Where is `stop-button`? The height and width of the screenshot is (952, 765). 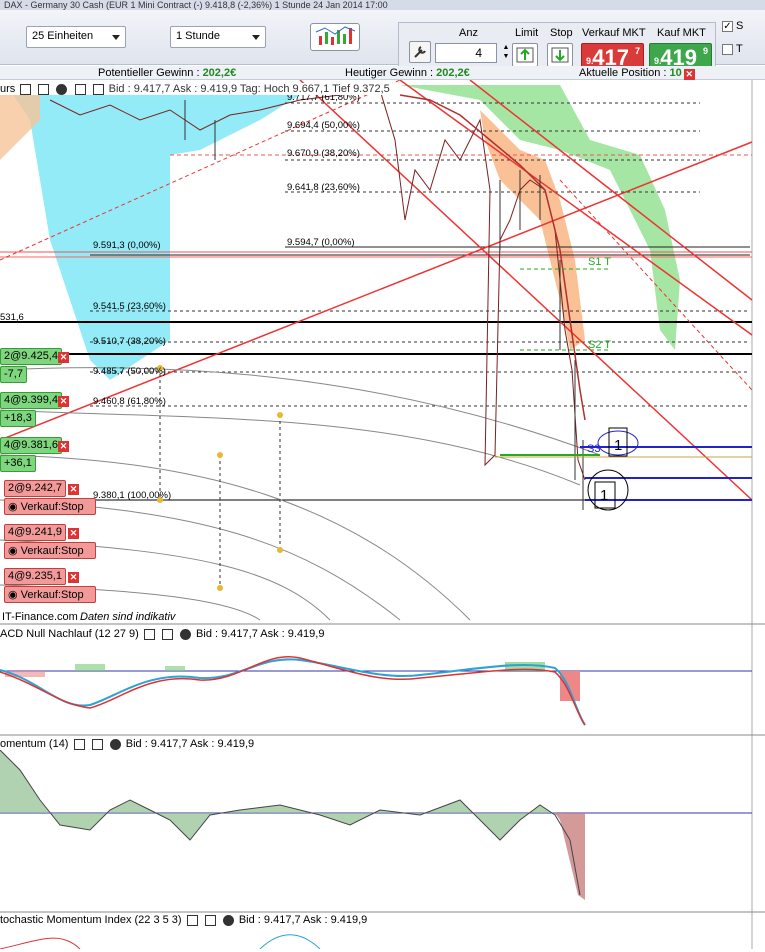 stop-button is located at coordinates (560, 55).